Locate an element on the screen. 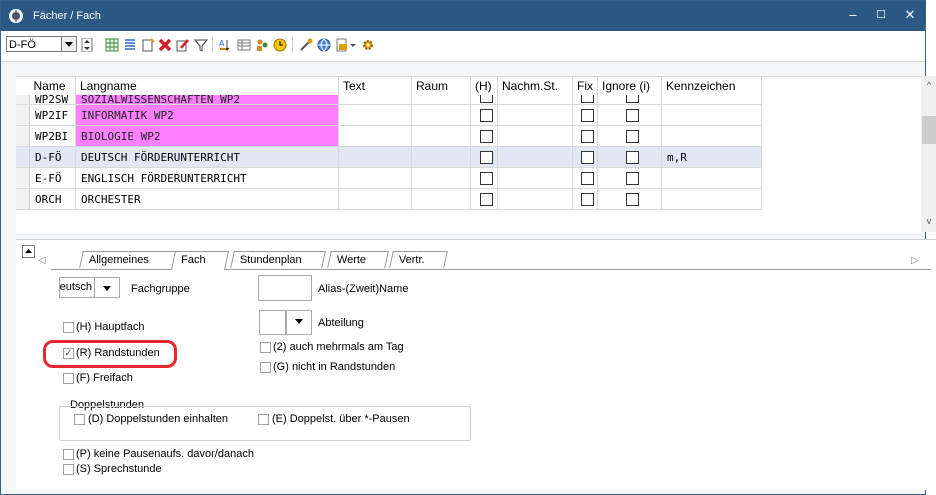 The image size is (936, 495). table-row: E-FÖ ENGLISCH FÖRDERUNTERRICHT is located at coordinates (389, 178).